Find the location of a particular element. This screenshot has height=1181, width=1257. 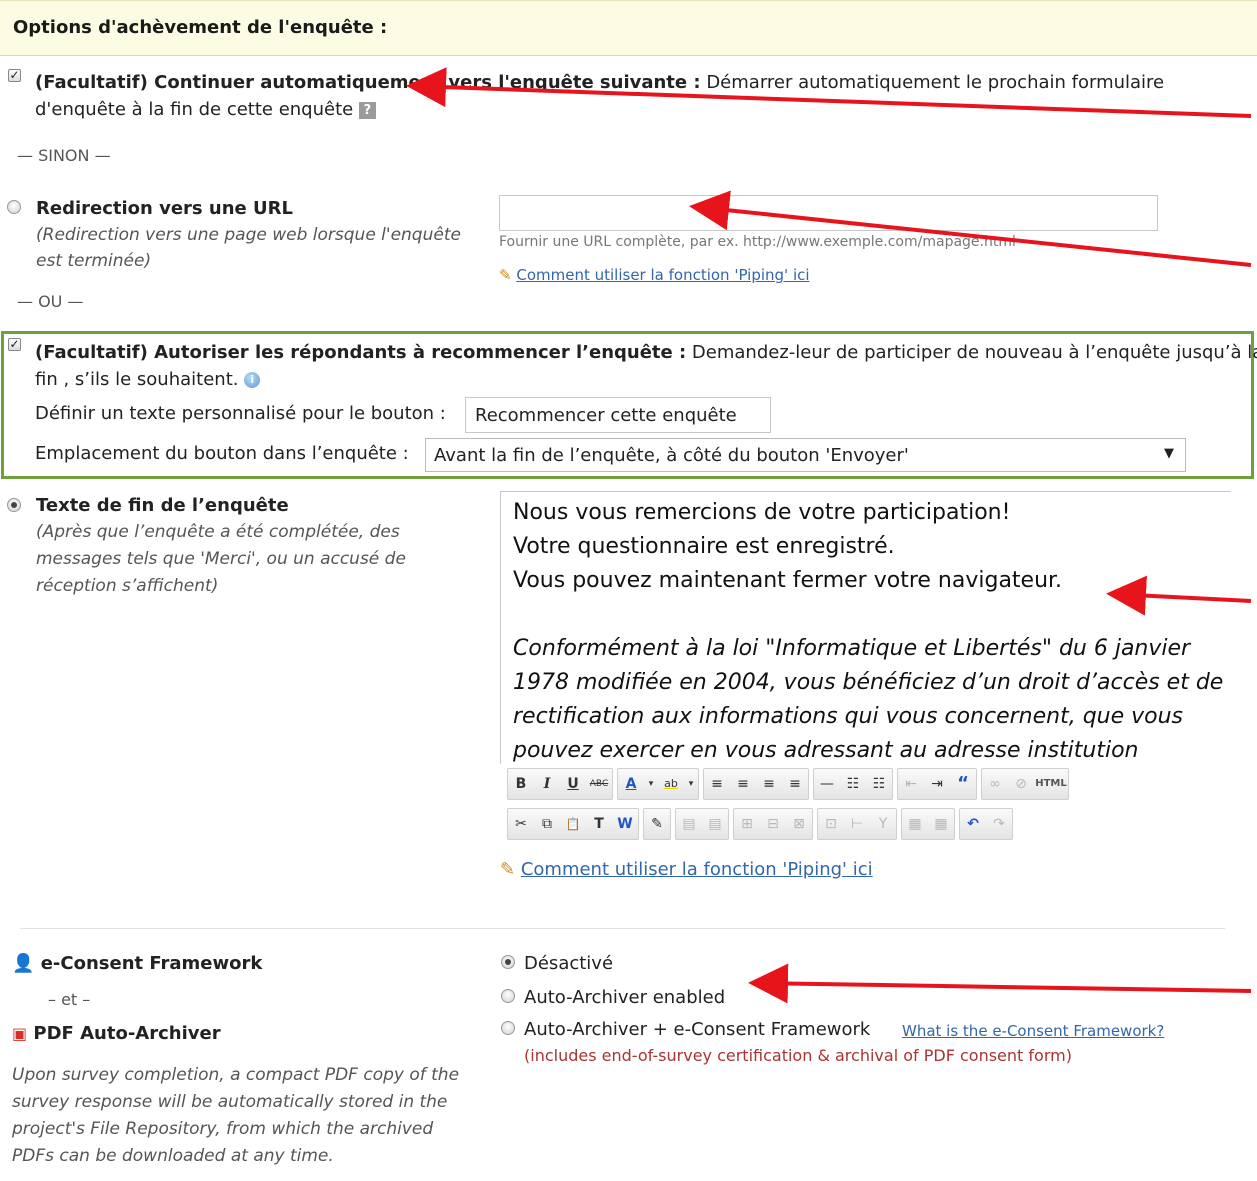

econsent-option-archiver-radio is located at coordinates (508, 996).